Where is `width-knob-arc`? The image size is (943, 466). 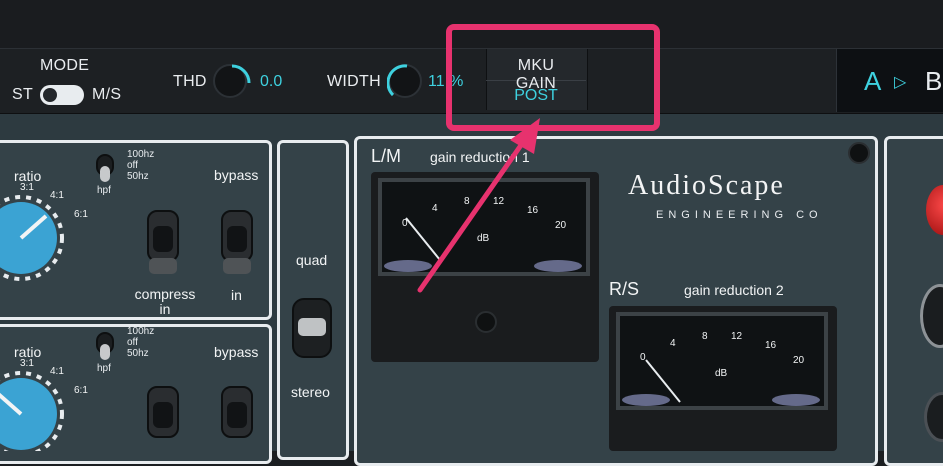 width-knob-arc is located at coordinates (397, 80).